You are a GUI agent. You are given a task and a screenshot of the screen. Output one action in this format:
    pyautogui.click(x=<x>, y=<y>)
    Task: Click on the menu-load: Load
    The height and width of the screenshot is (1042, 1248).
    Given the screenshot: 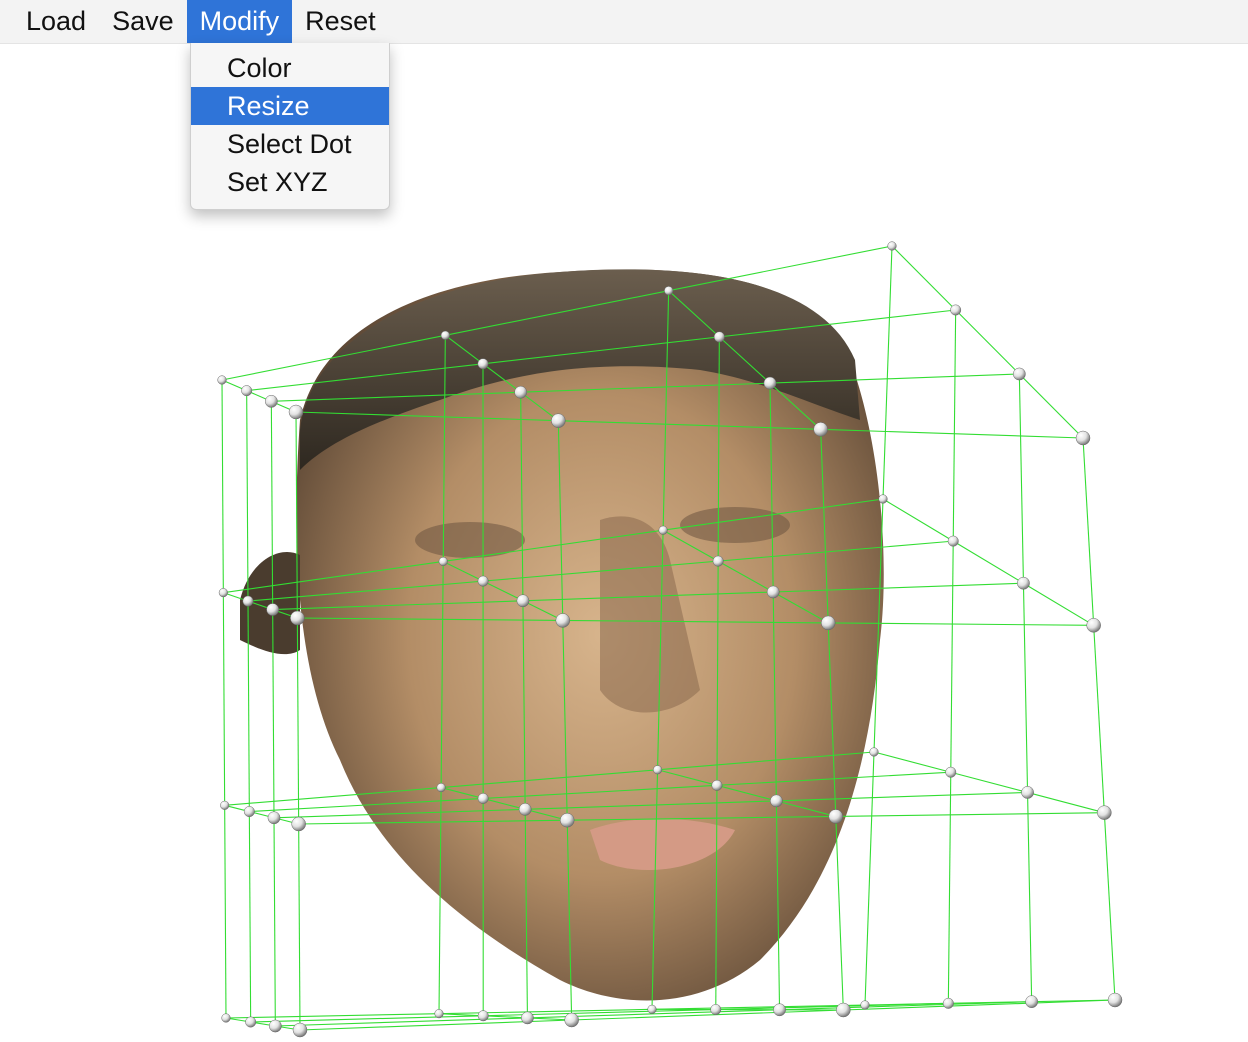 What is the action you would take?
    pyautogui.click(x=49, y=21)
    